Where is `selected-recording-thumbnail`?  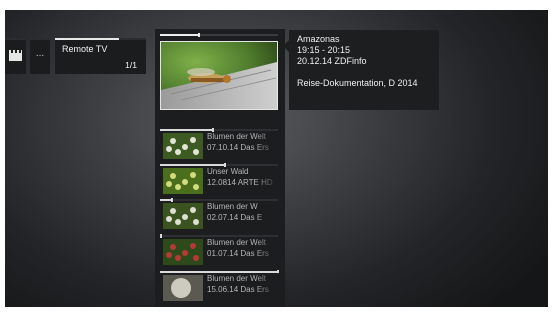
selected-recording-thumbnail is located at coordinates (219, 75).